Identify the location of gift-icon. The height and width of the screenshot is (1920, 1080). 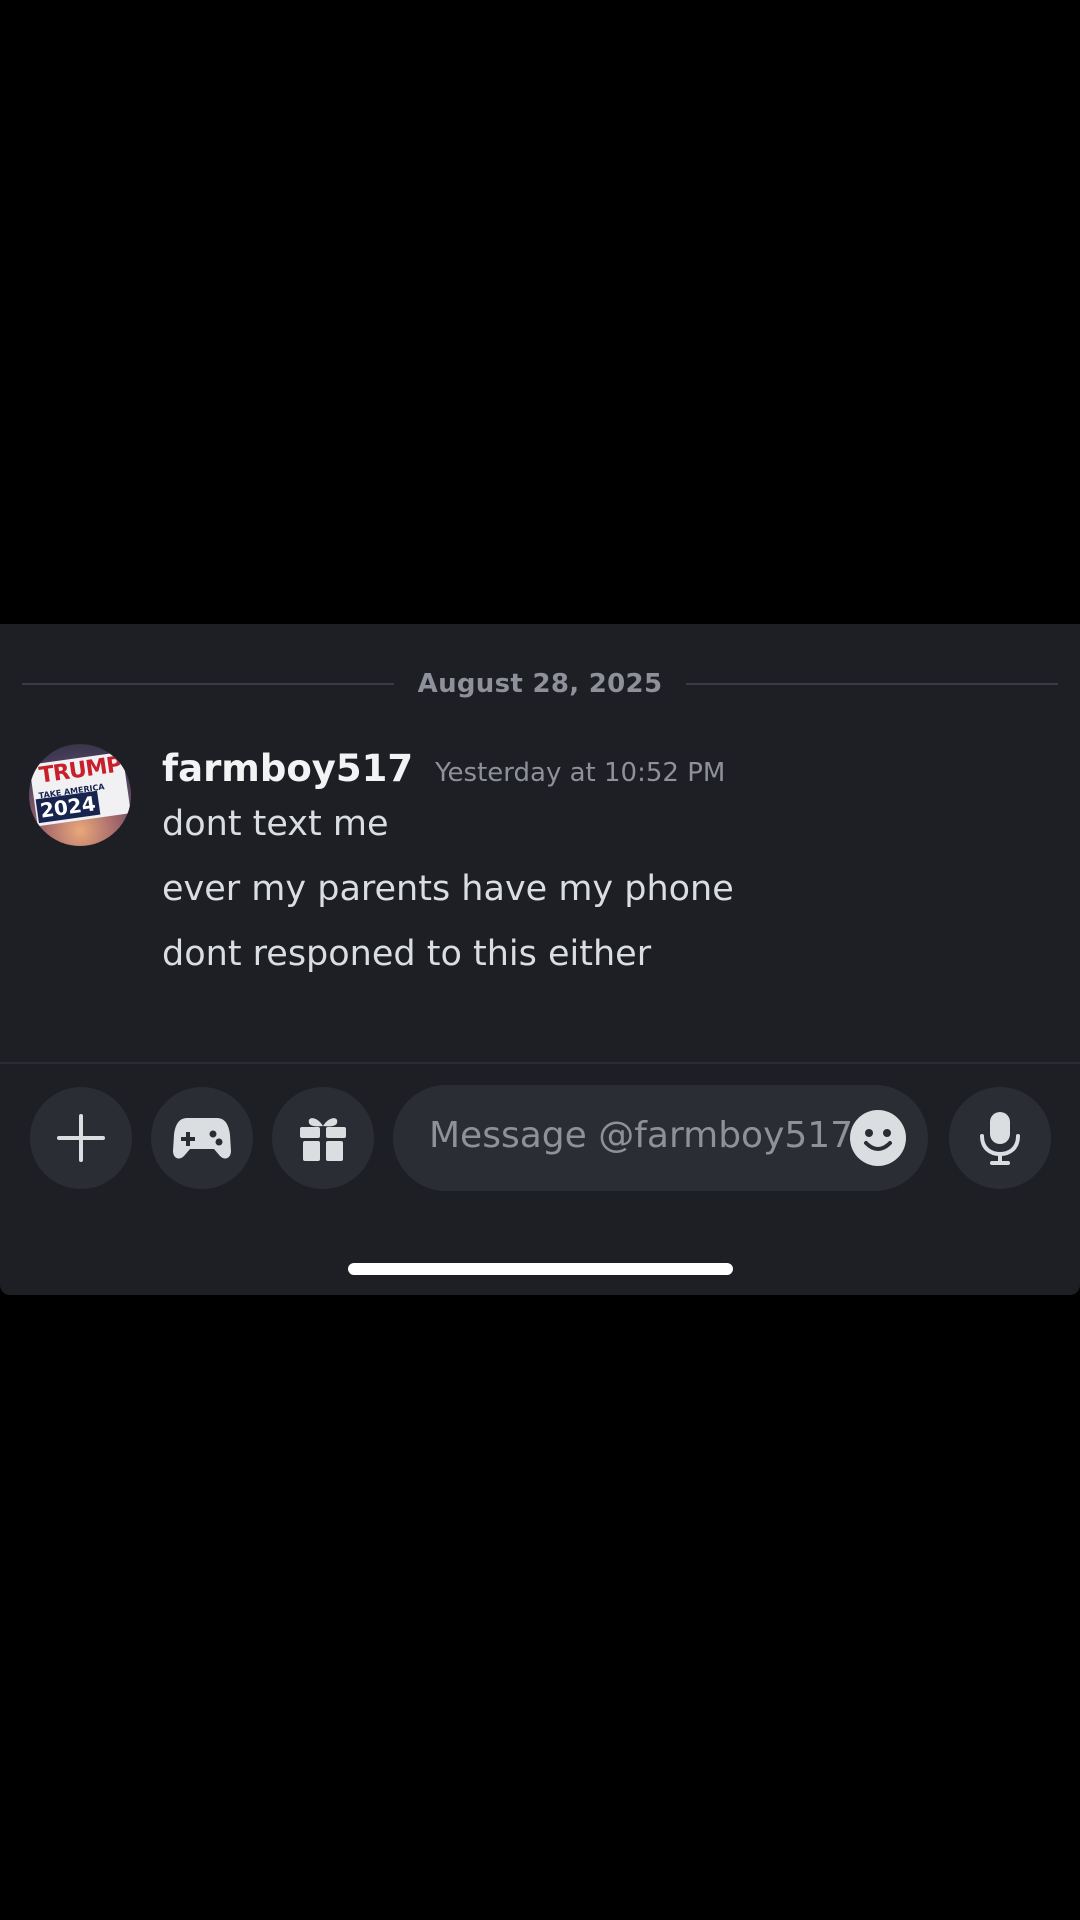
(323, 1139).